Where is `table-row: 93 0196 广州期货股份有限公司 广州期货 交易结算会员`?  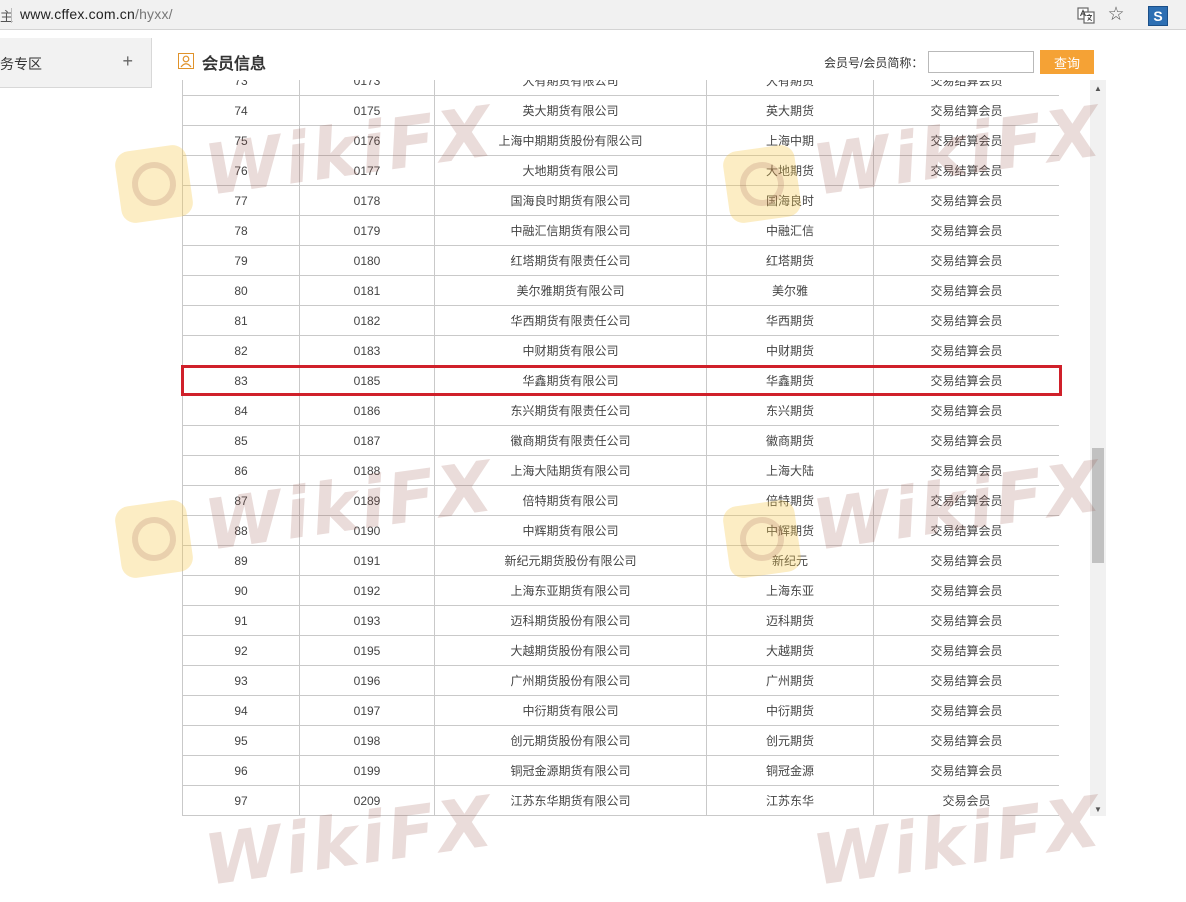
table-row: 93 0196 广州期货股份有限公司 广州期货 交易结算会员 is located at coordinates (620, 680).